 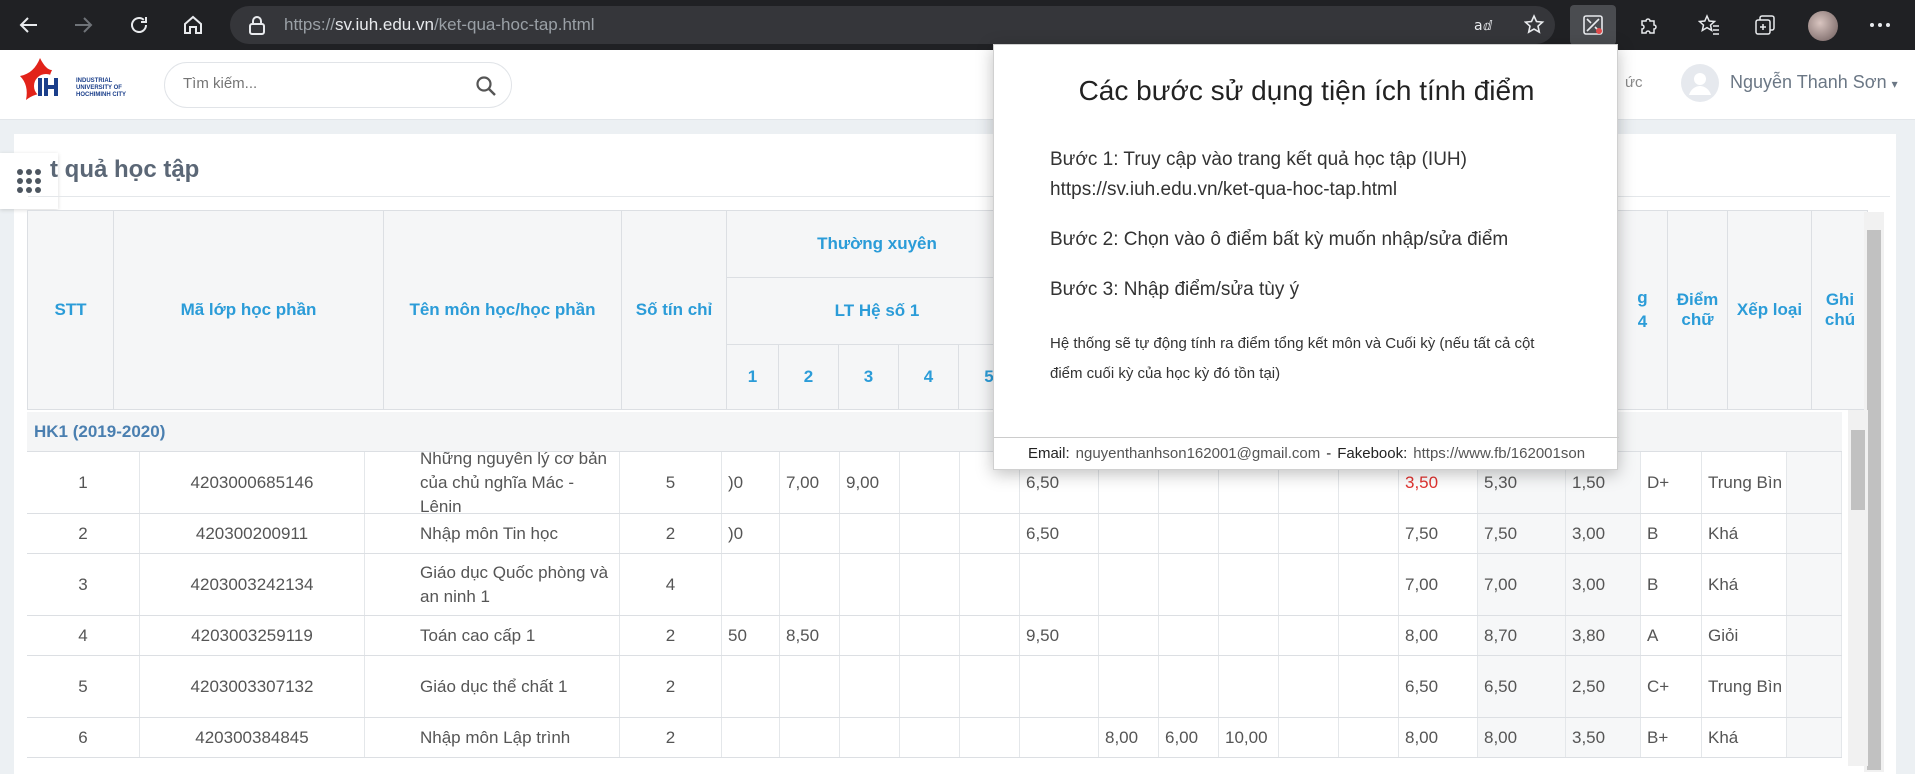 I want to click on profile-avatar-icon, so click(x=1823, y=26).